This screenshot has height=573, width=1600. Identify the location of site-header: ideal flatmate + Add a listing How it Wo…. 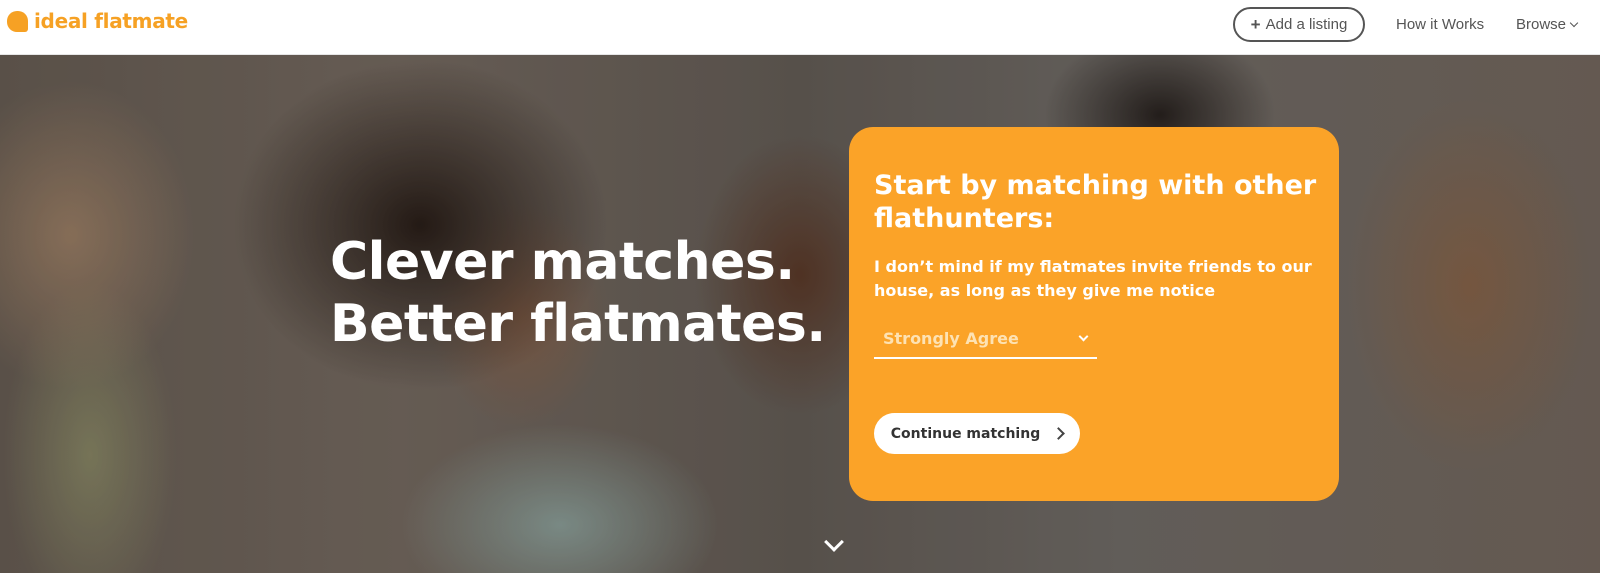
(800, 27).